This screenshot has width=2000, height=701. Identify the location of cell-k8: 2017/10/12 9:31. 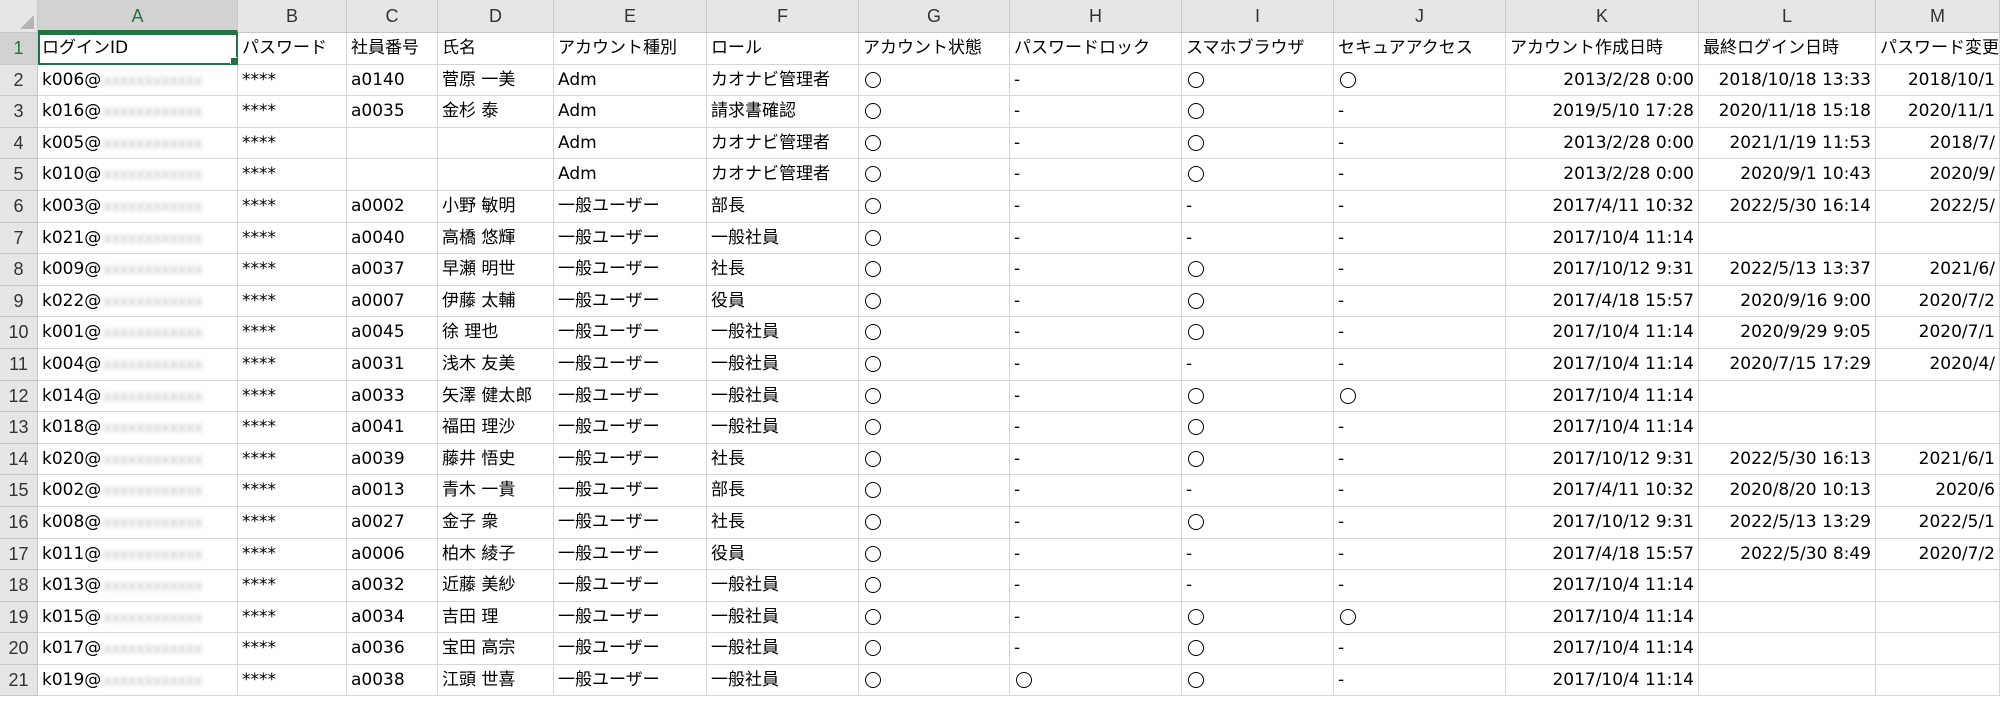
(1602, 270).